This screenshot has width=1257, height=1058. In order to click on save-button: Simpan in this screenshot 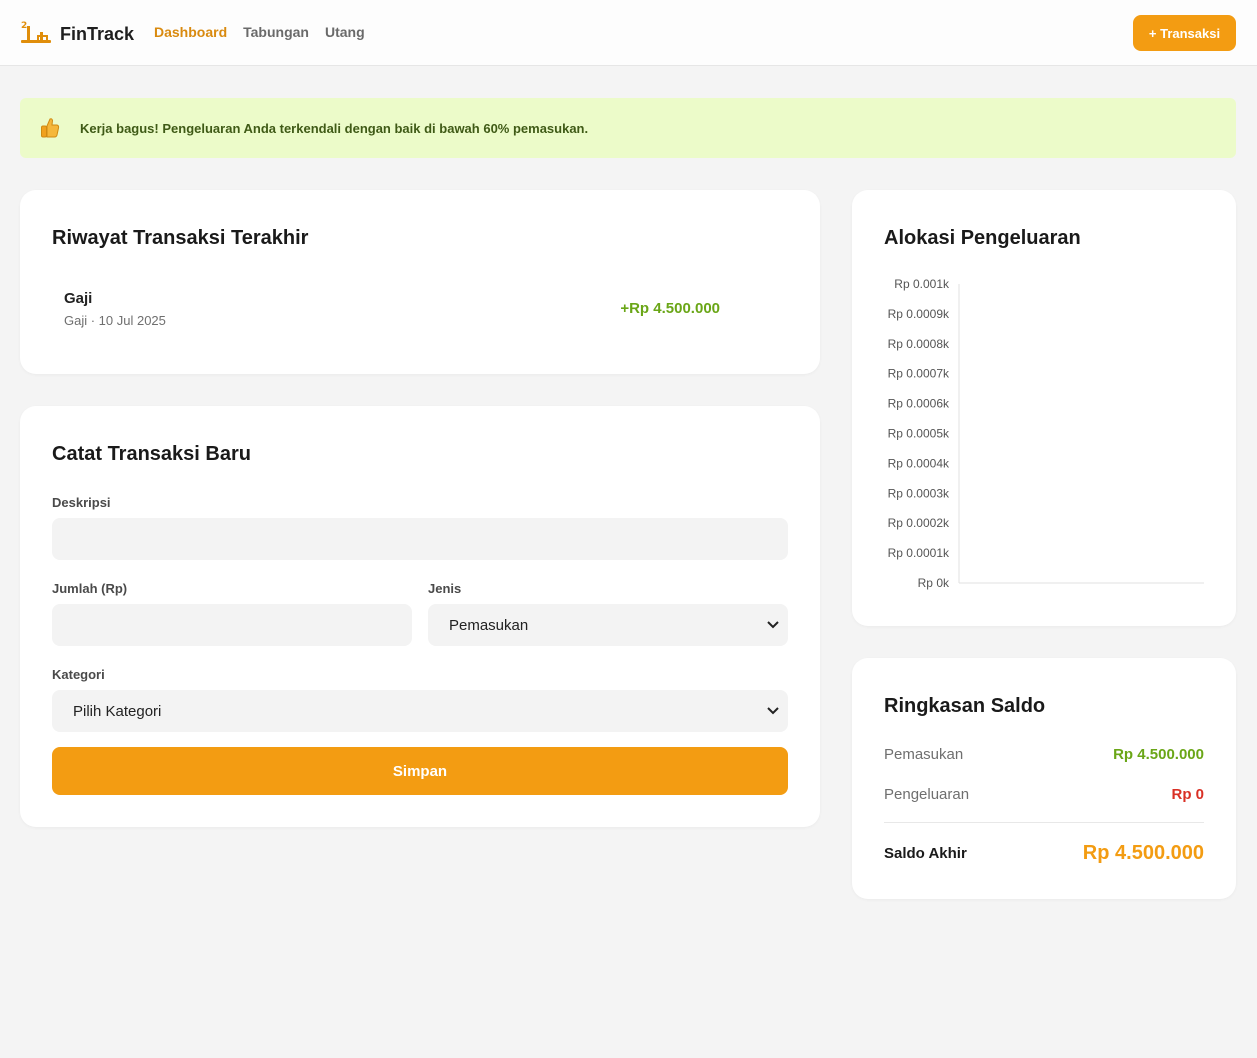, I will do `click(420, 771)`.